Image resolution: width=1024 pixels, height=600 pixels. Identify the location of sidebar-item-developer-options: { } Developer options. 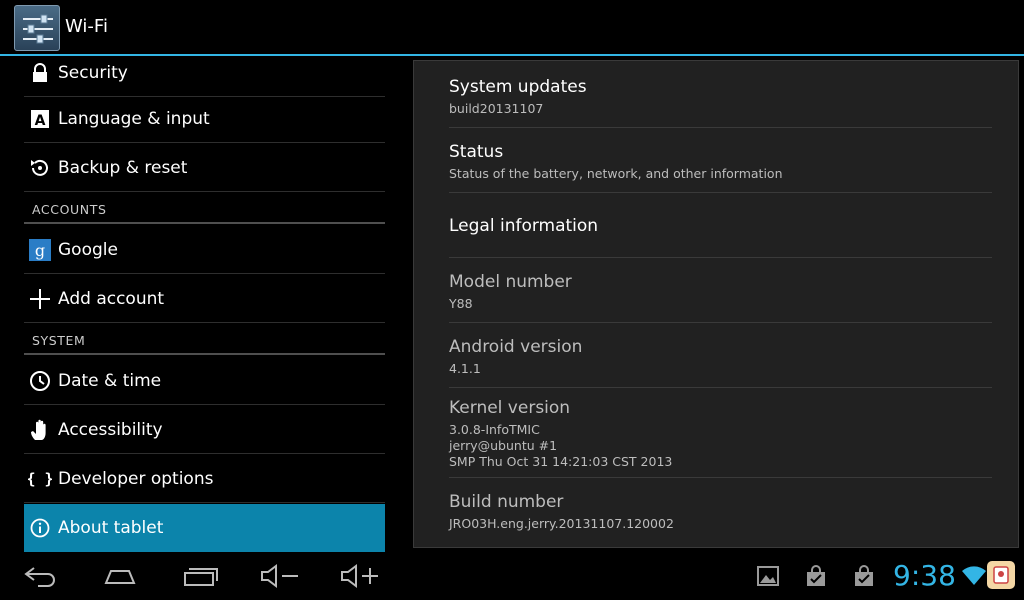
(204, 479).